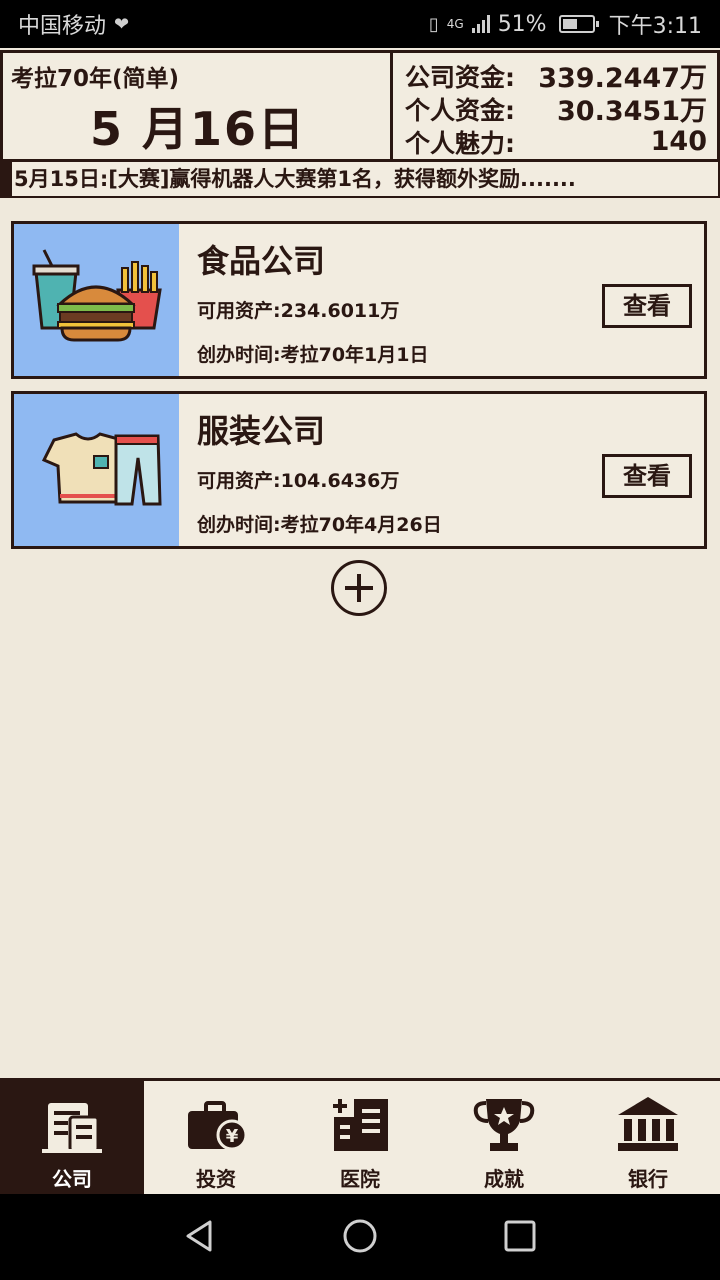 Image resolution: width=720 pixels, height=1280 pixels. Describe the element at coordinates (504, 1125) in the screenshot. I see `trophy-icon` at that location.